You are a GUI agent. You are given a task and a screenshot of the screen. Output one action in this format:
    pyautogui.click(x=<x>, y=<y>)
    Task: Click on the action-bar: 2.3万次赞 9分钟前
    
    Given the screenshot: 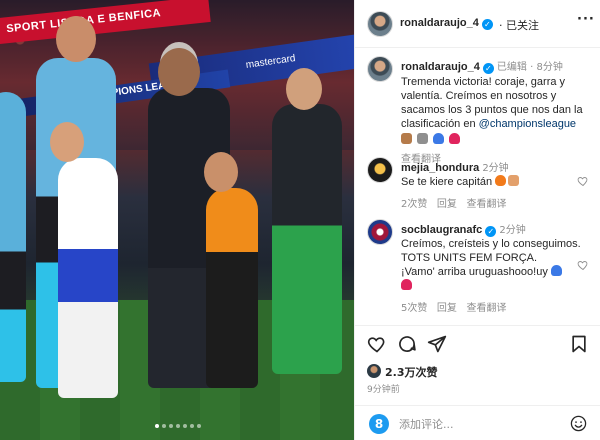 What is the action you would take?
    pyautogui.click(x=477, y=365)
    